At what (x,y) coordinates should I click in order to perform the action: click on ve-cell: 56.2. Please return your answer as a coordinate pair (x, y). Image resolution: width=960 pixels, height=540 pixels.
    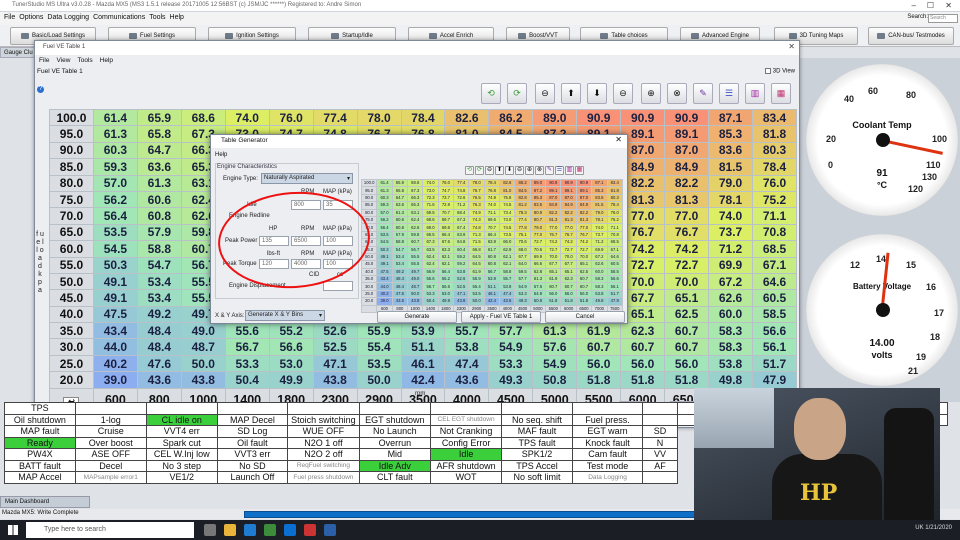
    Looking at the image, I should click on (115, 199).